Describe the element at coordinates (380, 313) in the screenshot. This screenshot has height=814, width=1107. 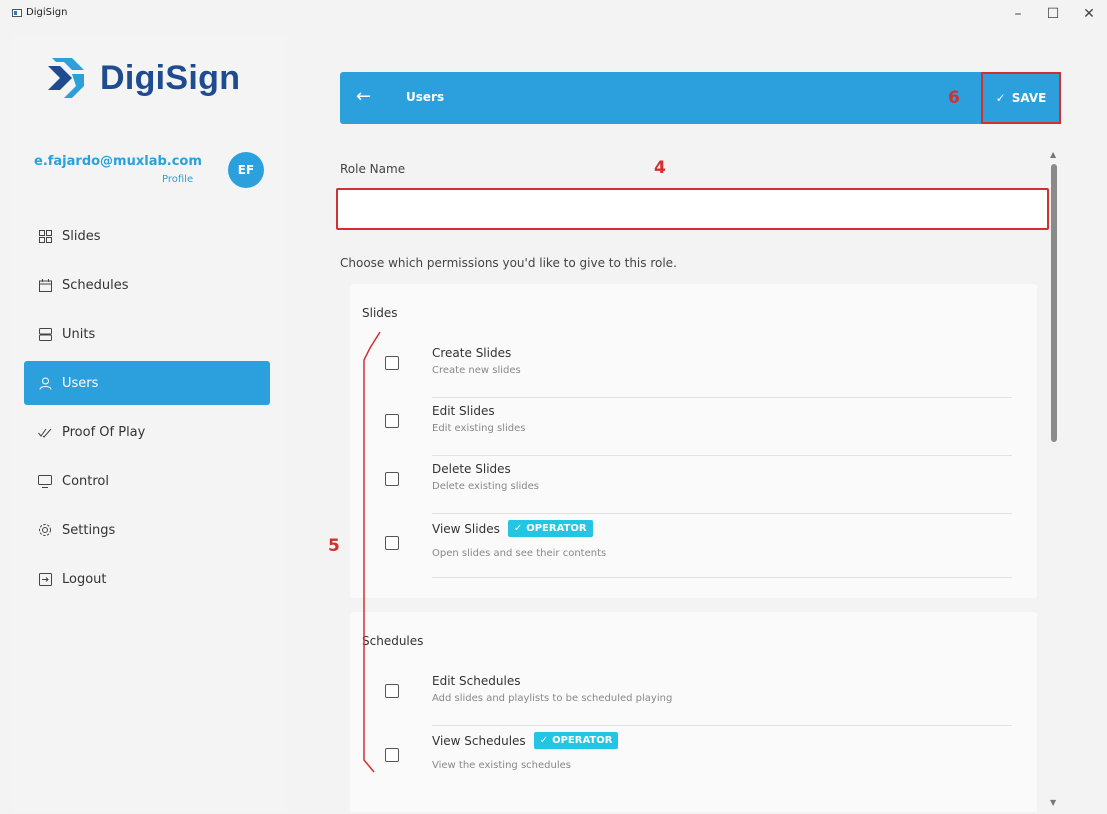
I see `section-title-slides: Slides` at that location.